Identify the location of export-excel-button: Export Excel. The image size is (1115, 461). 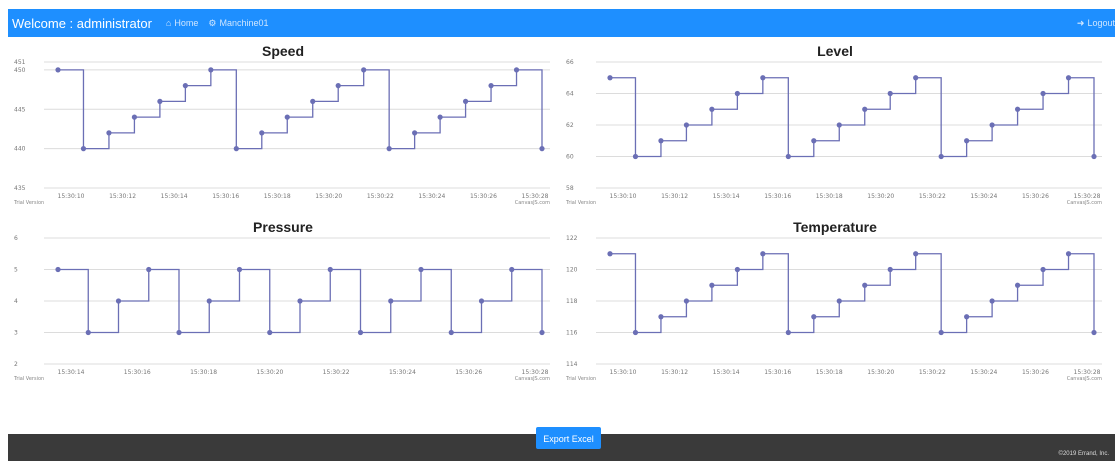
(568, 438).